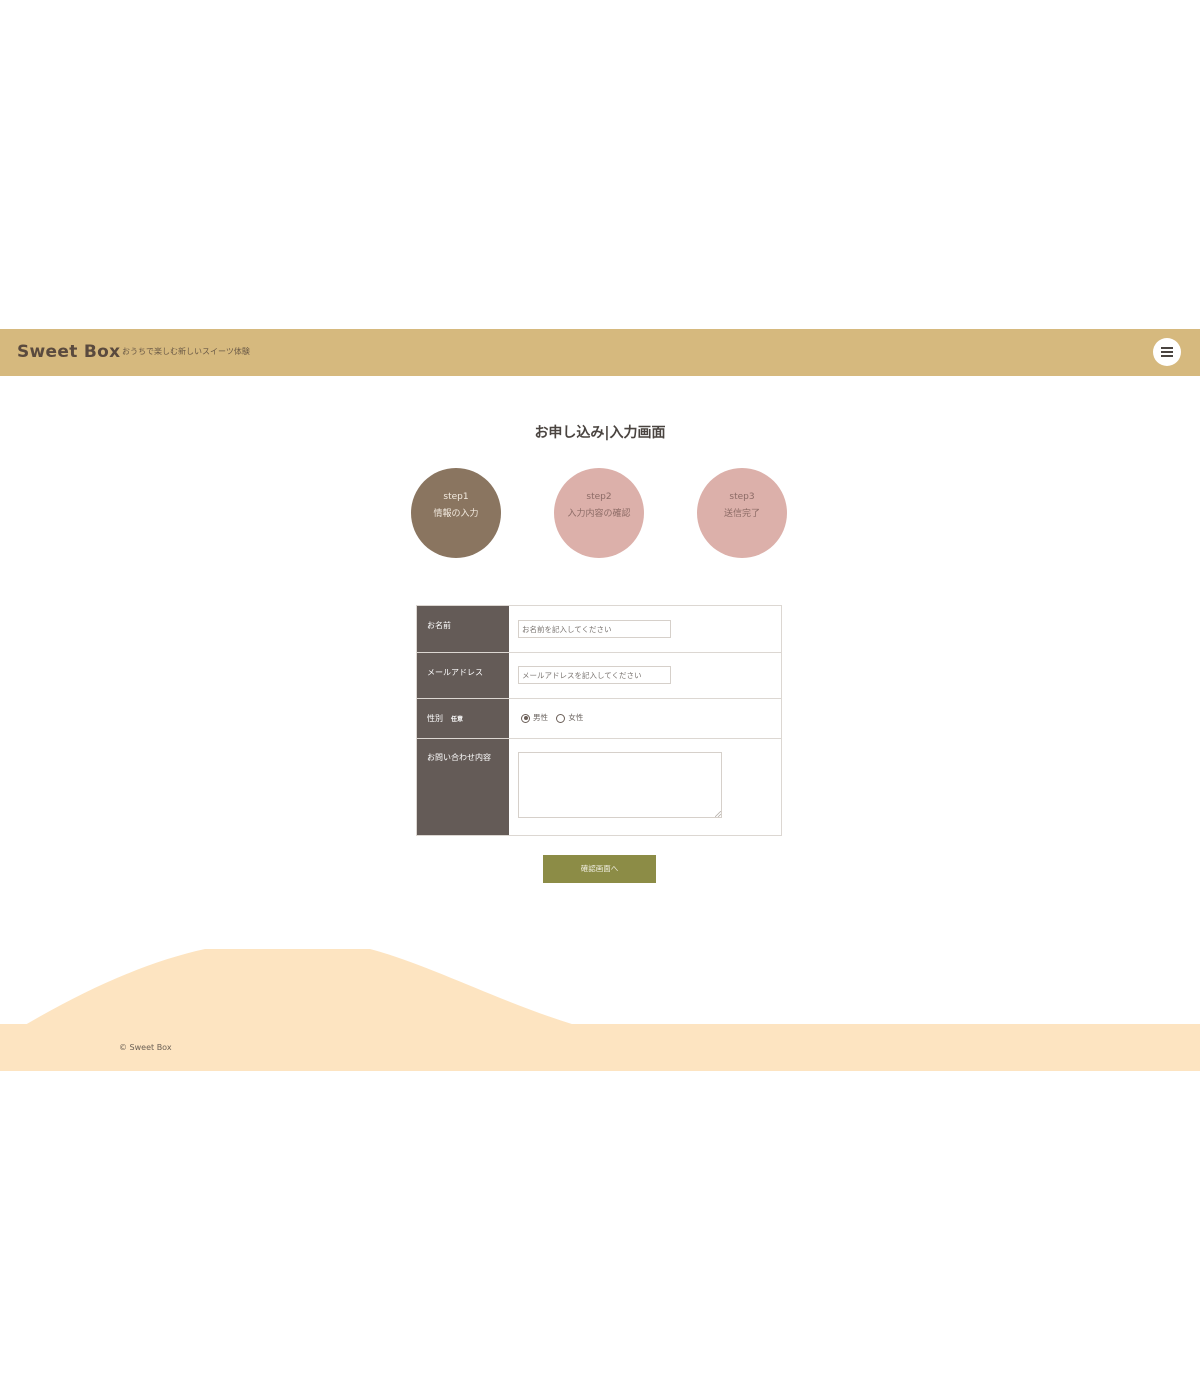 The width and height of the screenshot is (1200, 1400). I want to click on gender-option-female: 女性, so click(575, 717).